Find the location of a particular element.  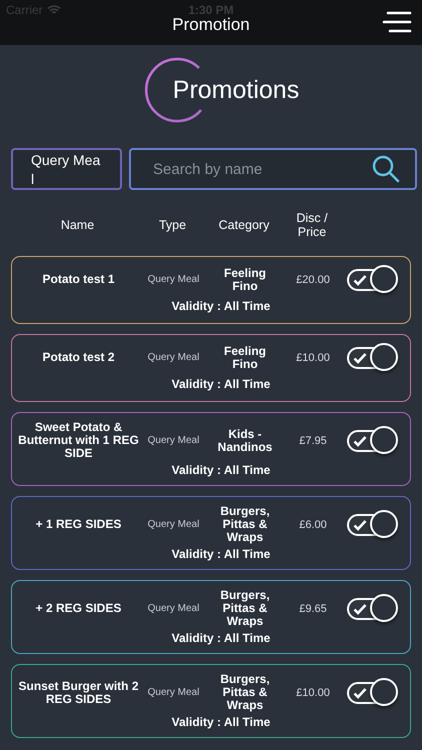

promotion-card: Potato test 2 Query Meal Feeling Fino £10.00 Validity : All Time is located at coordinates (211, 368).